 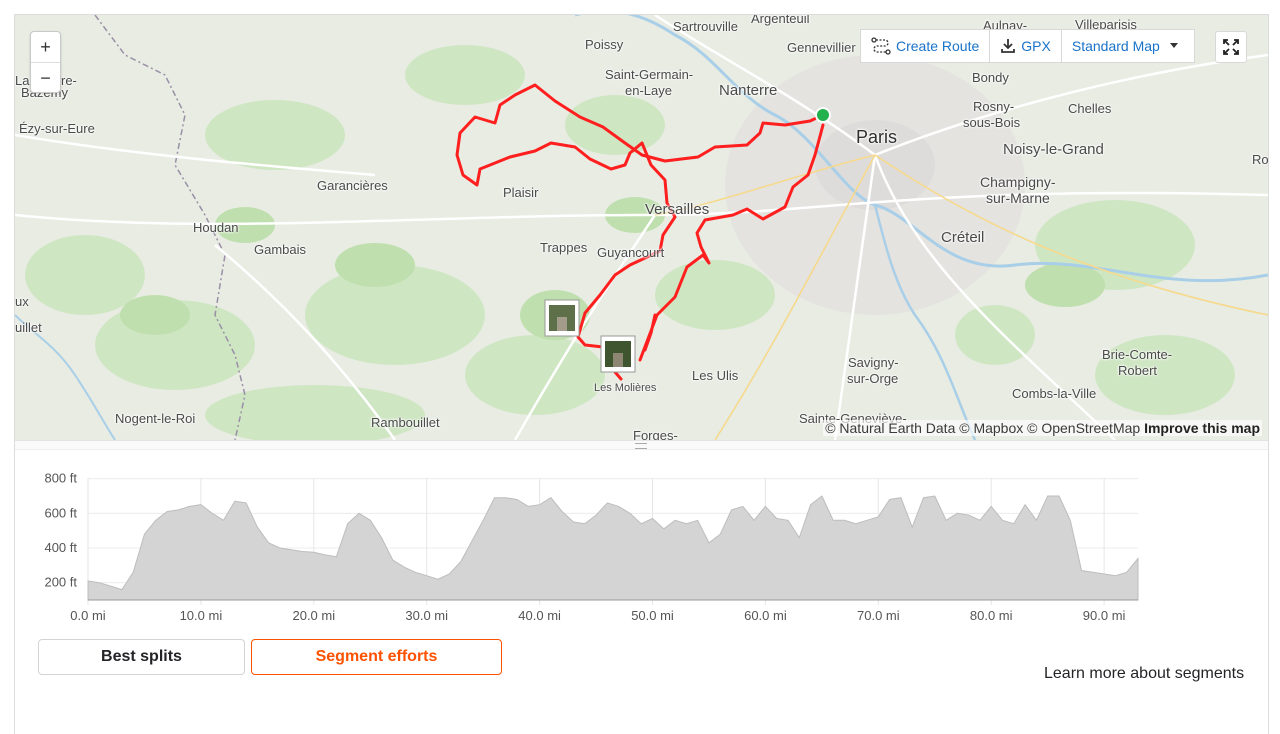 What do you see at coordinates (539, 615) in the screenshot?
I see `x-tick-label: 40.0 mi` at bounding box center [539, 615].